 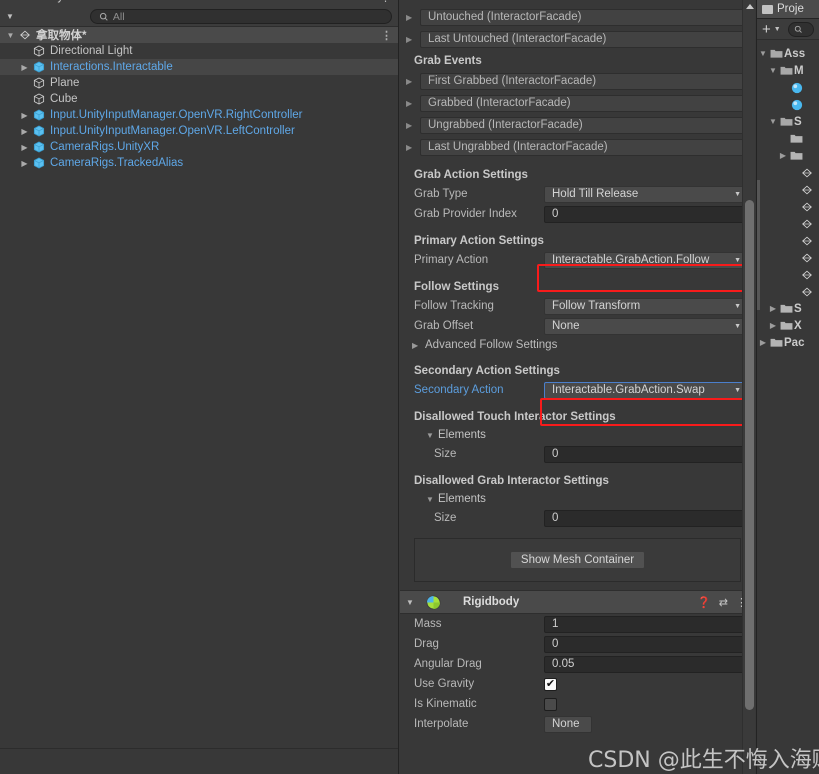 I want to click on folder-open-icon, so click(x=786, y=70).